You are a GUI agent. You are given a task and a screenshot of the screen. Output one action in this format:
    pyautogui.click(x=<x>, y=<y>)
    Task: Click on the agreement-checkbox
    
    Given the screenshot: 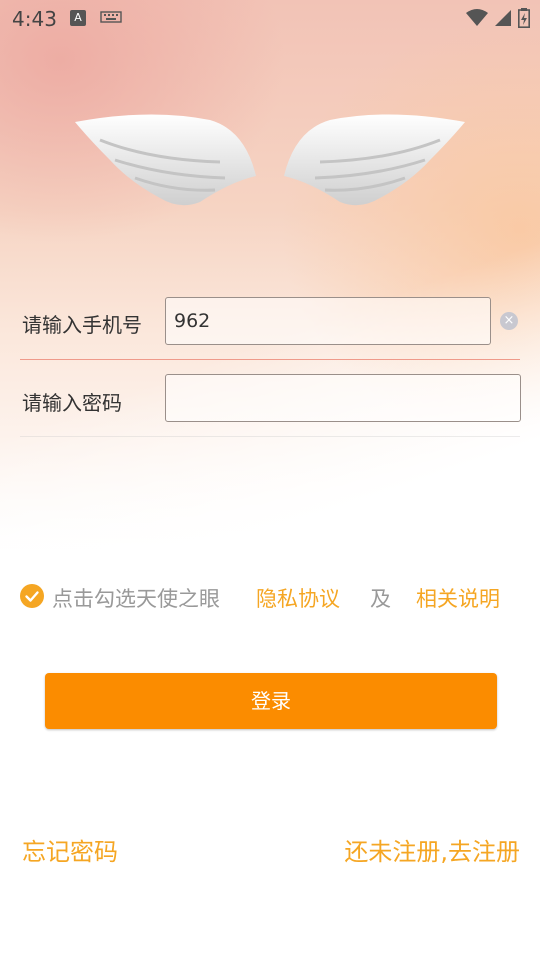 What is the action you would take?
    pyautogui.click(x=32, y=596)
    